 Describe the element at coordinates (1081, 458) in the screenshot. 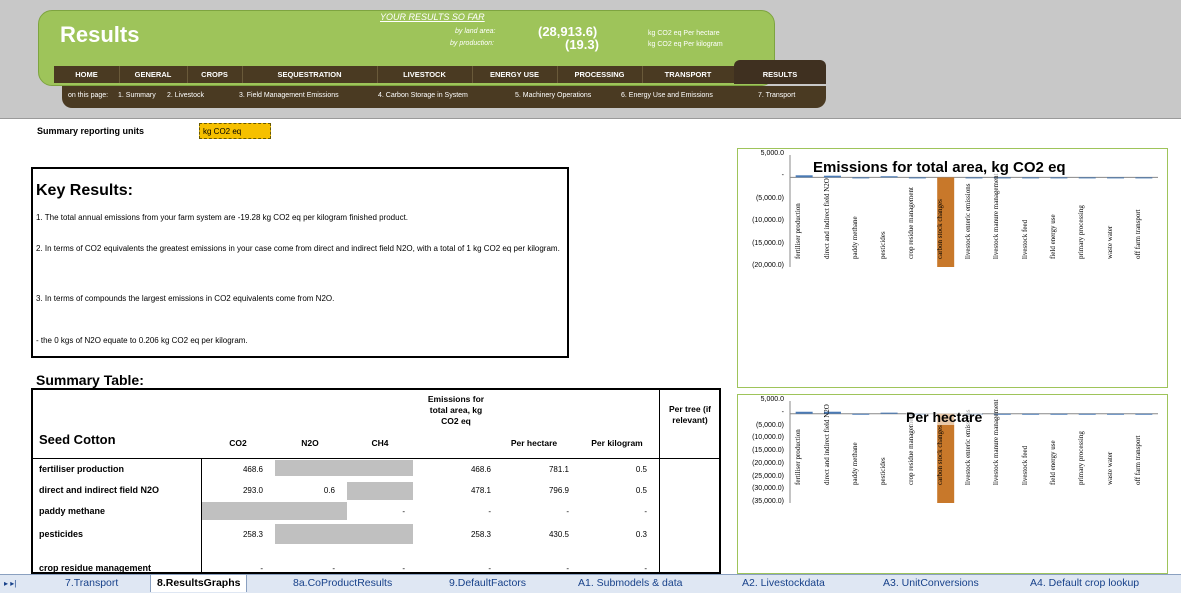

I see `x-category-label: primary processing` at that location.